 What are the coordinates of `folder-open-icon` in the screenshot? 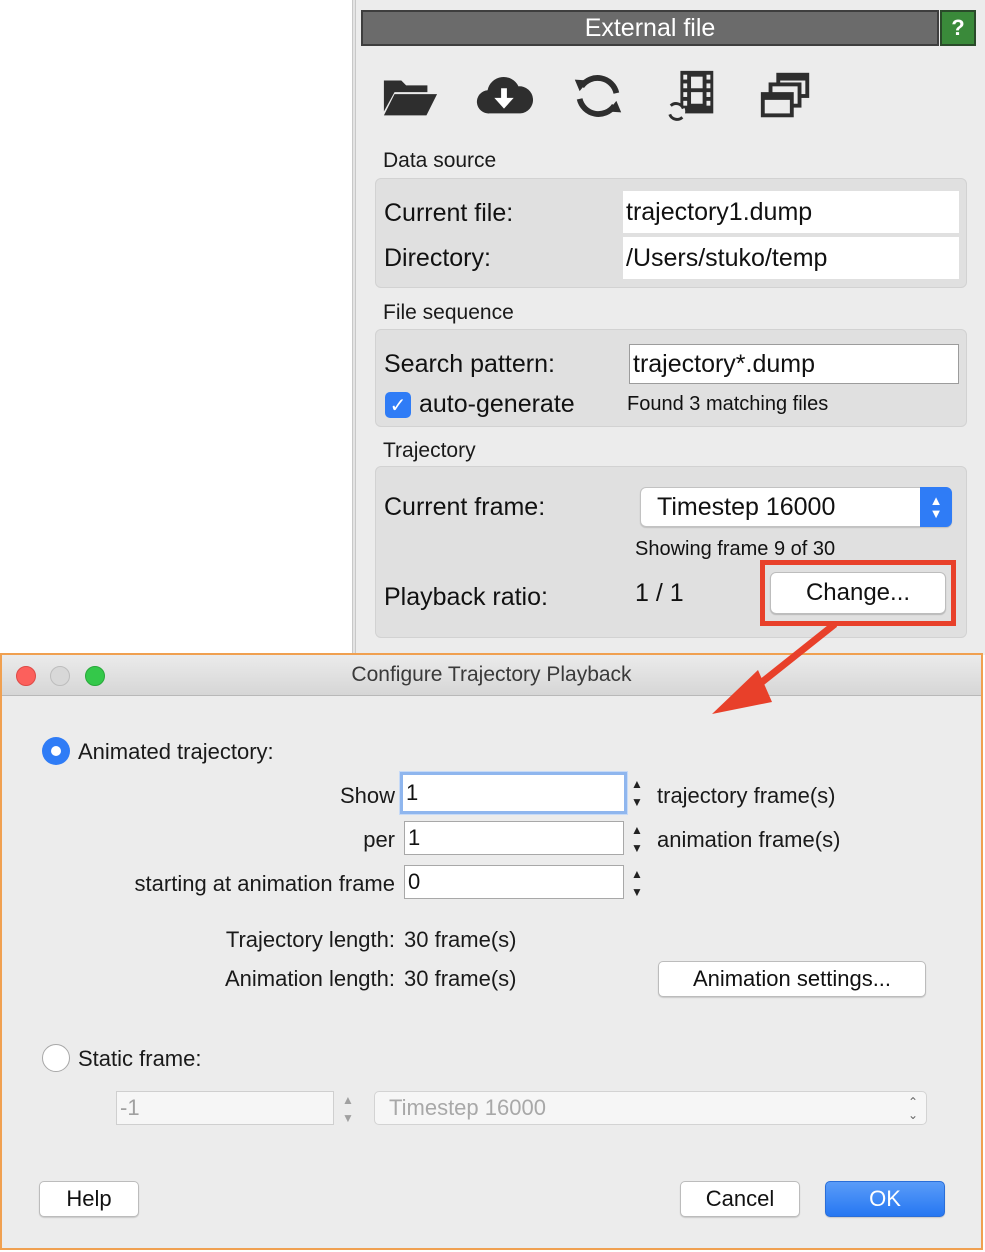 It's located at (410, 96).